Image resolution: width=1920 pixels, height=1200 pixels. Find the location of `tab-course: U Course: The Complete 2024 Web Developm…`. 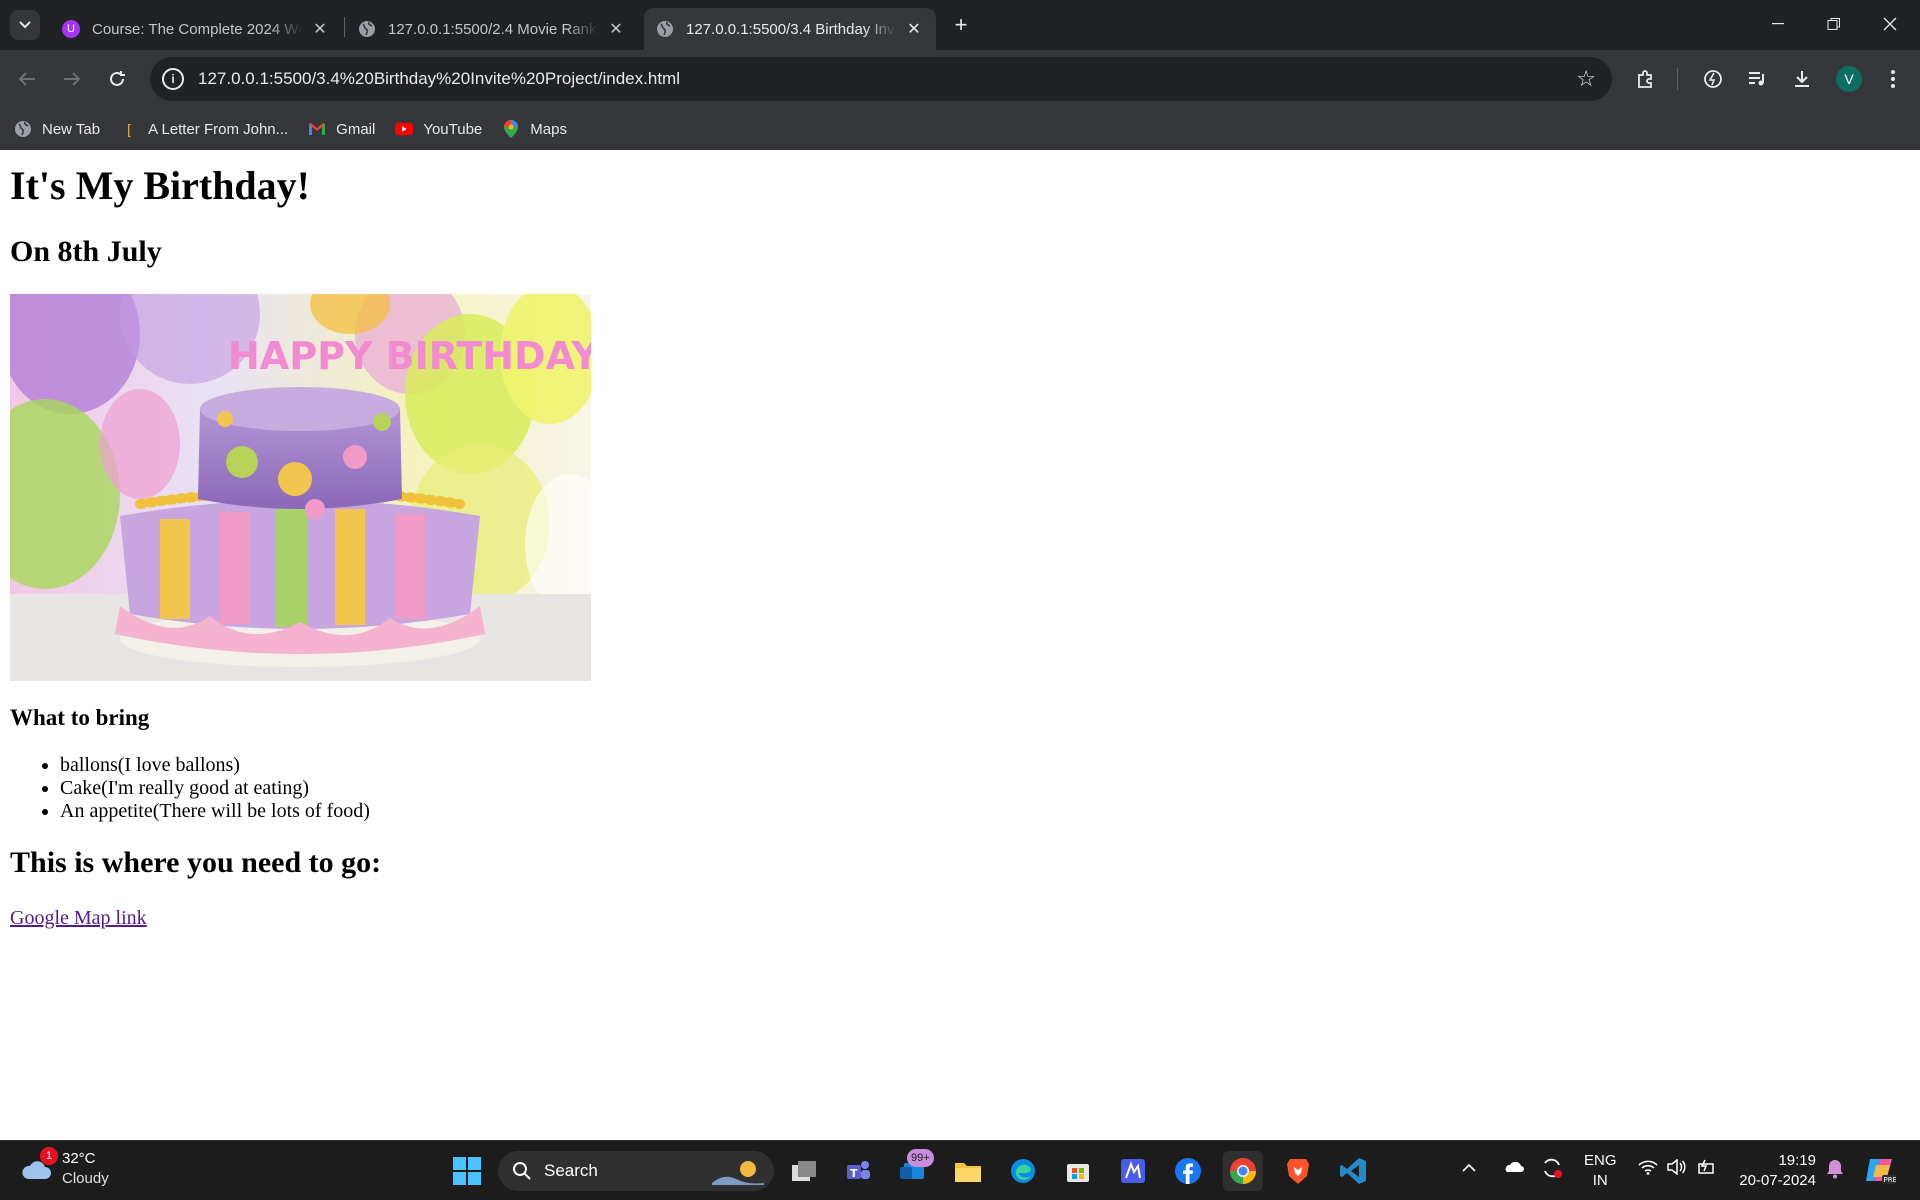

tab-course: U Course: The Complete 2024 Web Developm… is located at coordinates (196, 29).